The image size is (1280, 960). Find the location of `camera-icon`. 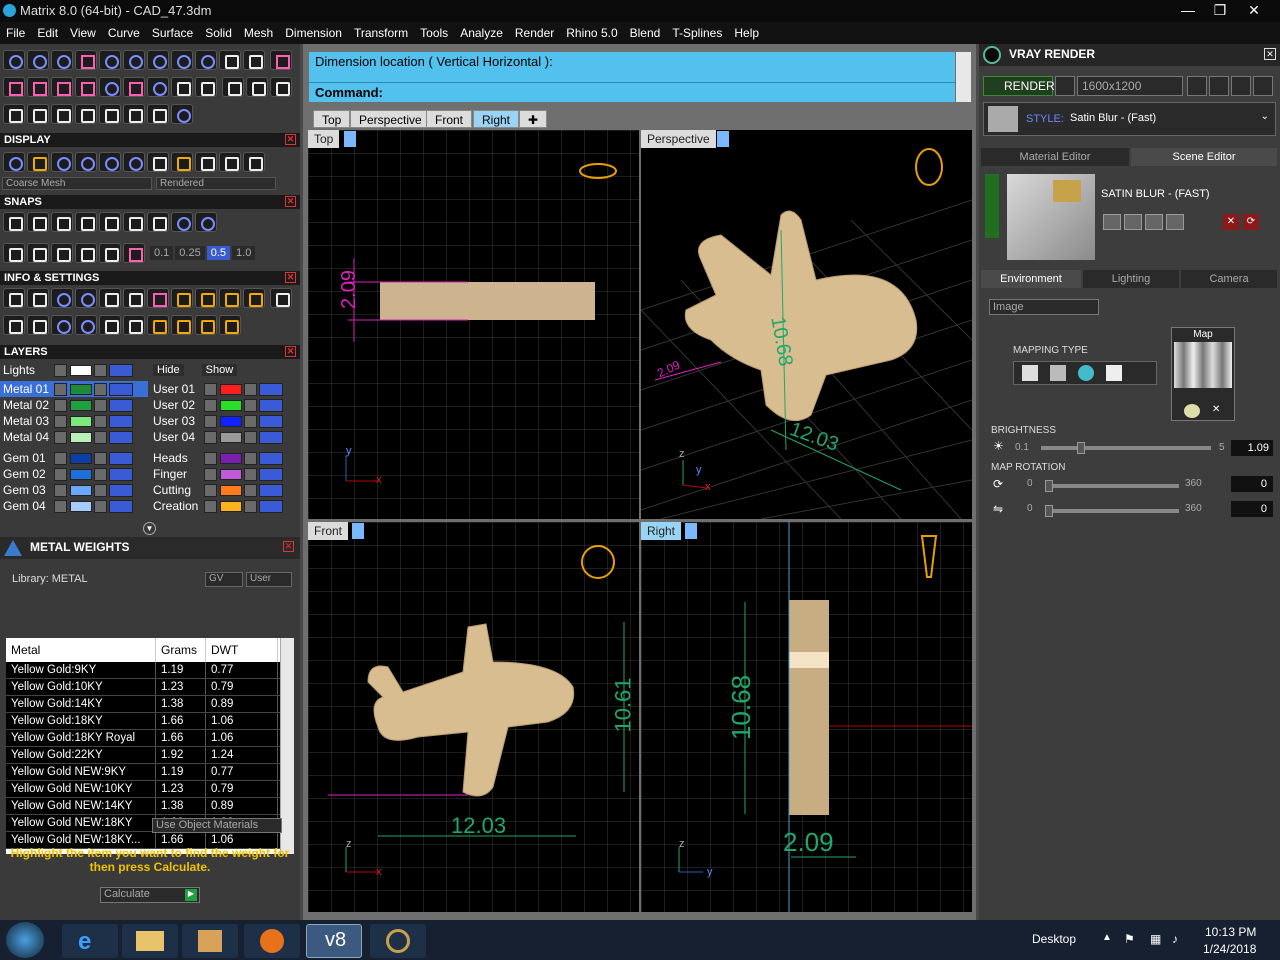

camera-icon is located at coordinates (1065, 86).